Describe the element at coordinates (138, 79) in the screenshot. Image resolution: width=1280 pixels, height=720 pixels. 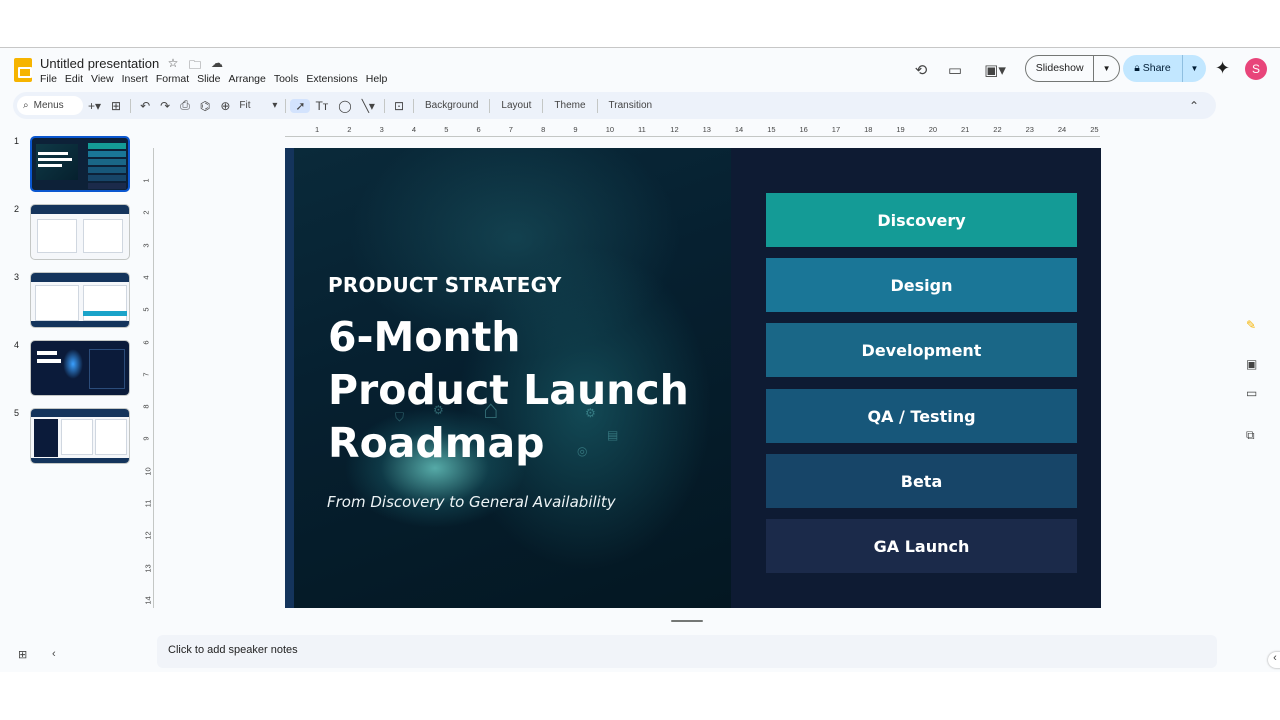
I see `menu-insert: Insert` at that location.